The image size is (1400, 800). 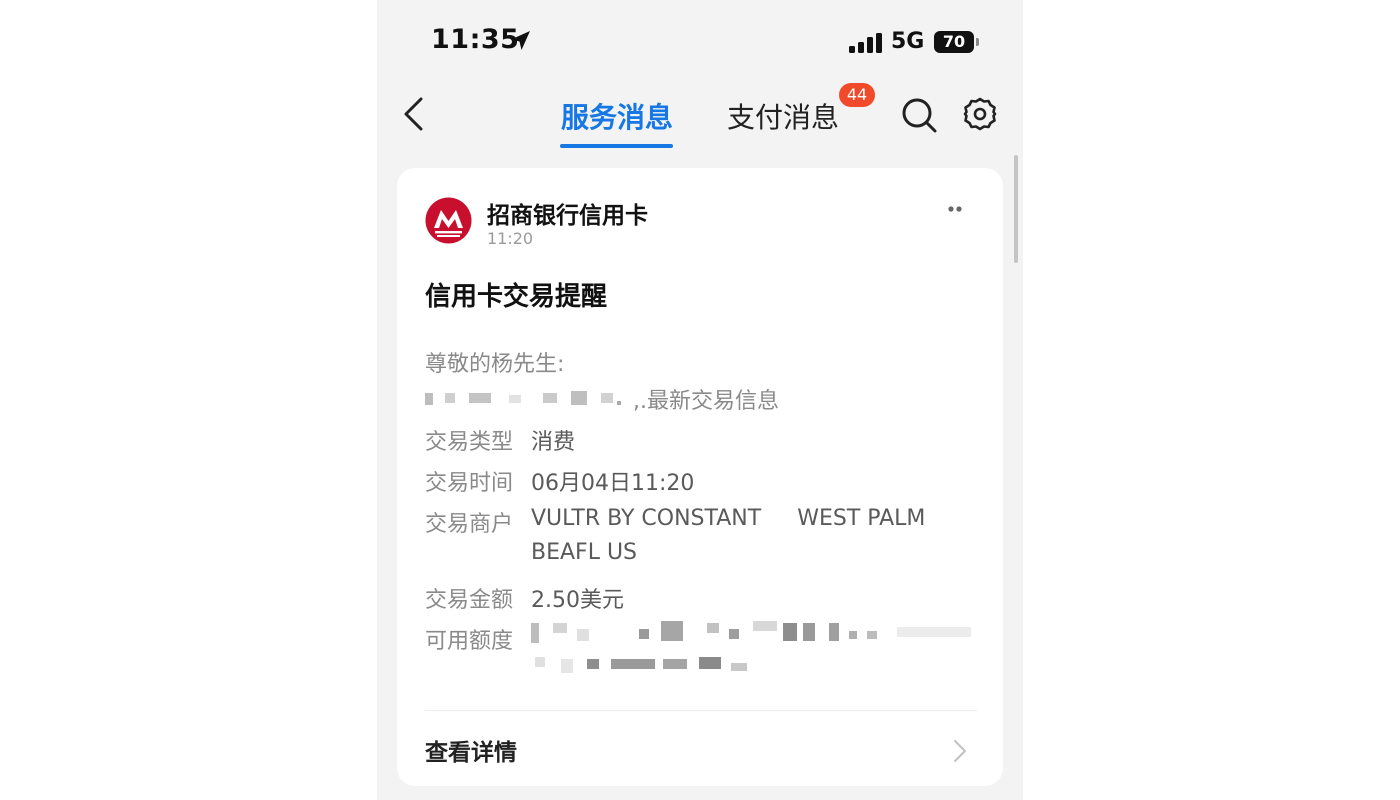 What do you see at coordinates (495, 364) in the screenshot?
I see `greeting-text: 尊敬的杨先生:` at bounding box center [495, 364].